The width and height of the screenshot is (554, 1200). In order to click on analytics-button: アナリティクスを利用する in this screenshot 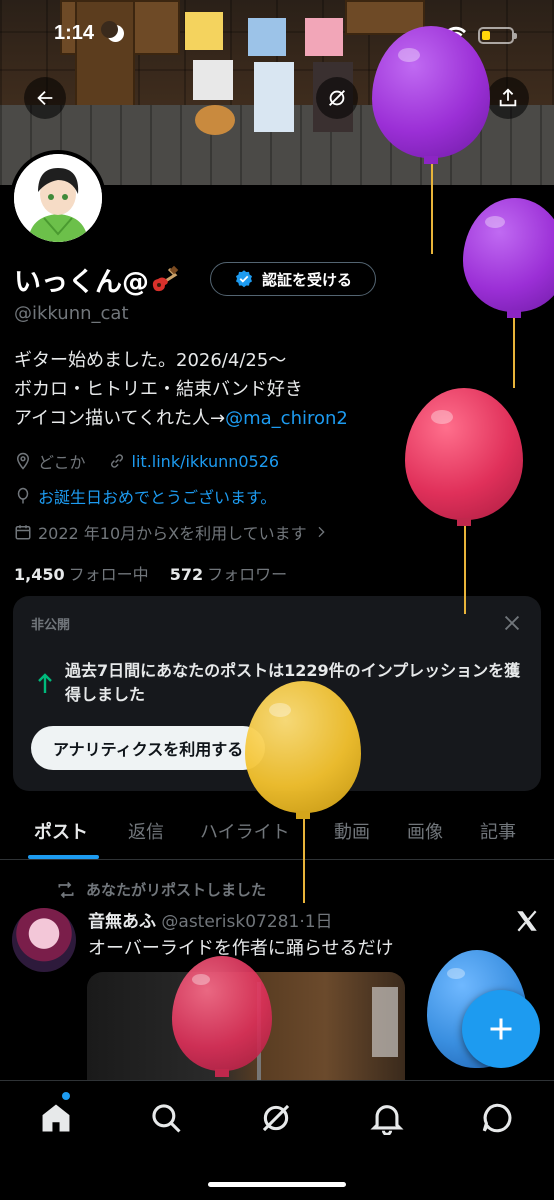, I will do `click(148, 748)`.